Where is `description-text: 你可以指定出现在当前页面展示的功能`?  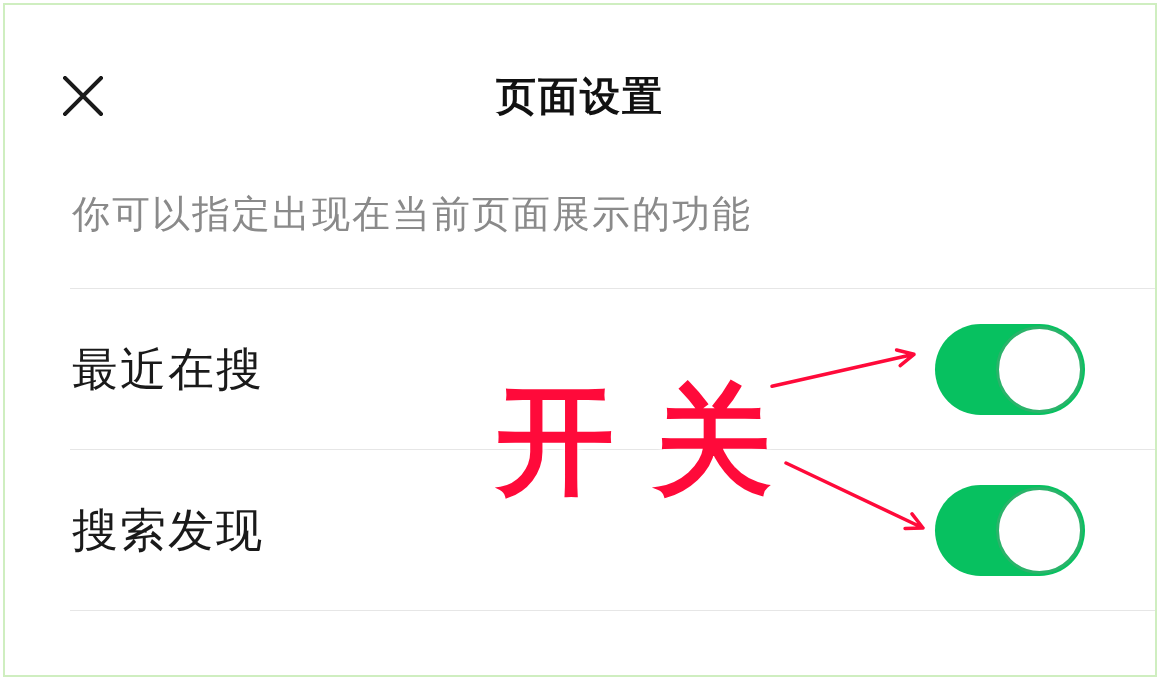 description-text: 你可以指定出现在当前页面展示的功能 is located at coordinates (412, 214).